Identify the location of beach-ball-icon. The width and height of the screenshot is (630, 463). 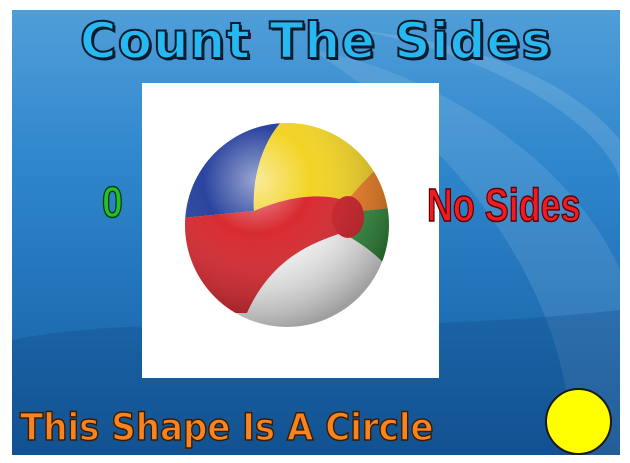
(287, 225).